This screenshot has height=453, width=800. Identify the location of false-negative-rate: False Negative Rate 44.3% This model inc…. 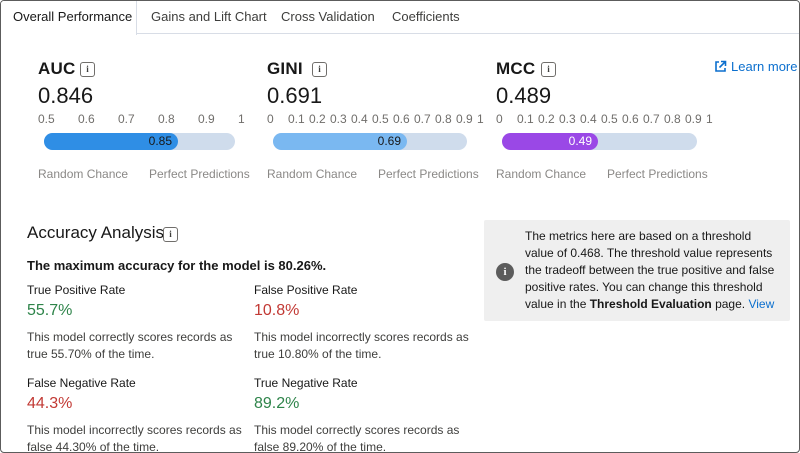
(137, 414).